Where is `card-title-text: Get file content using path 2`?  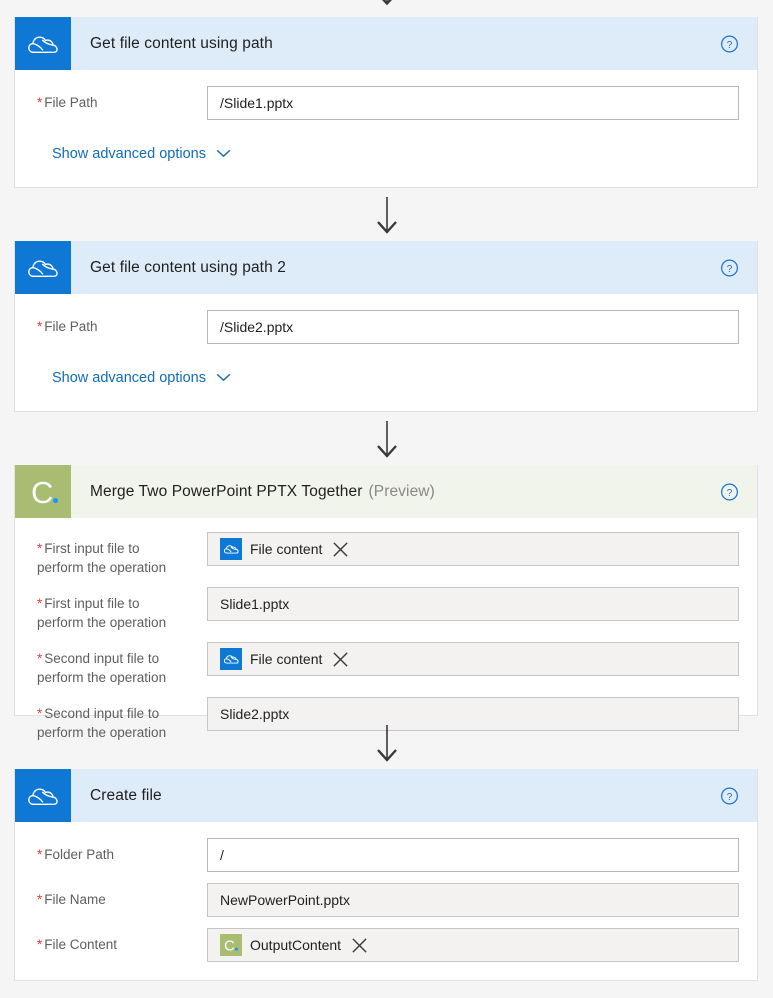 card-title-text: Get file content using path 2 is located at coordinates (188, 267).